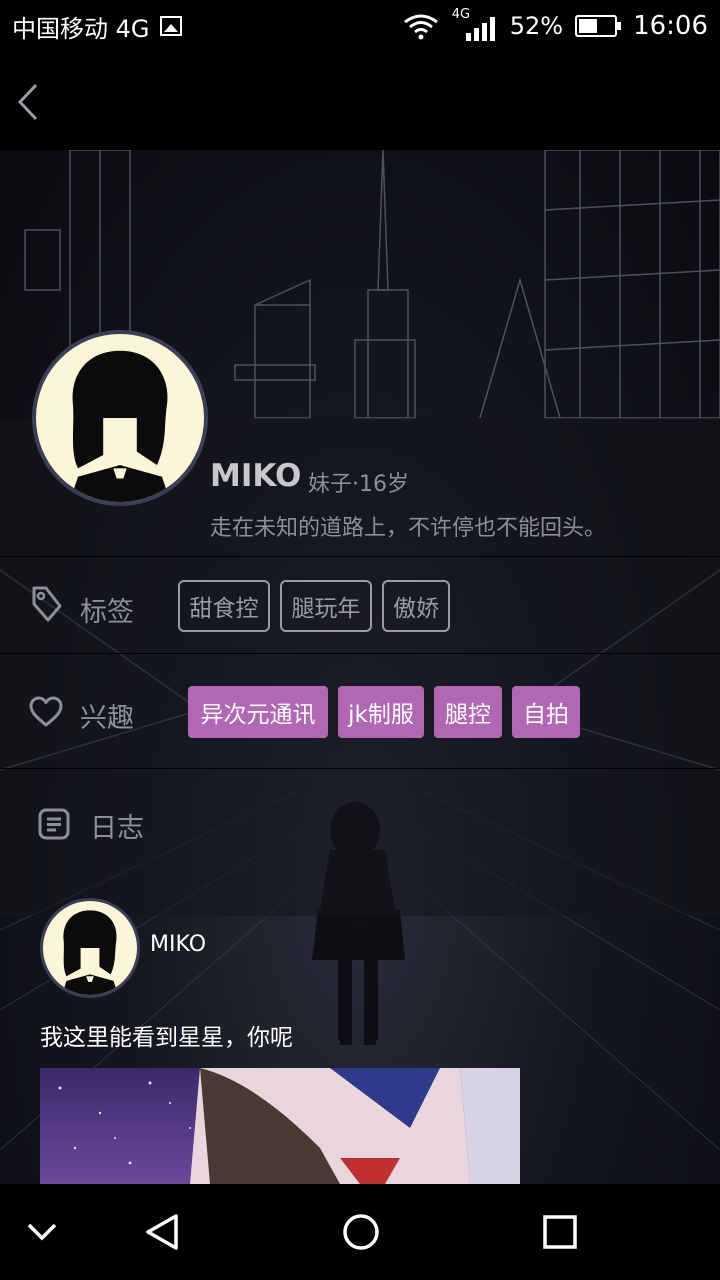  I want to click on back-icon, so click(27, 102).